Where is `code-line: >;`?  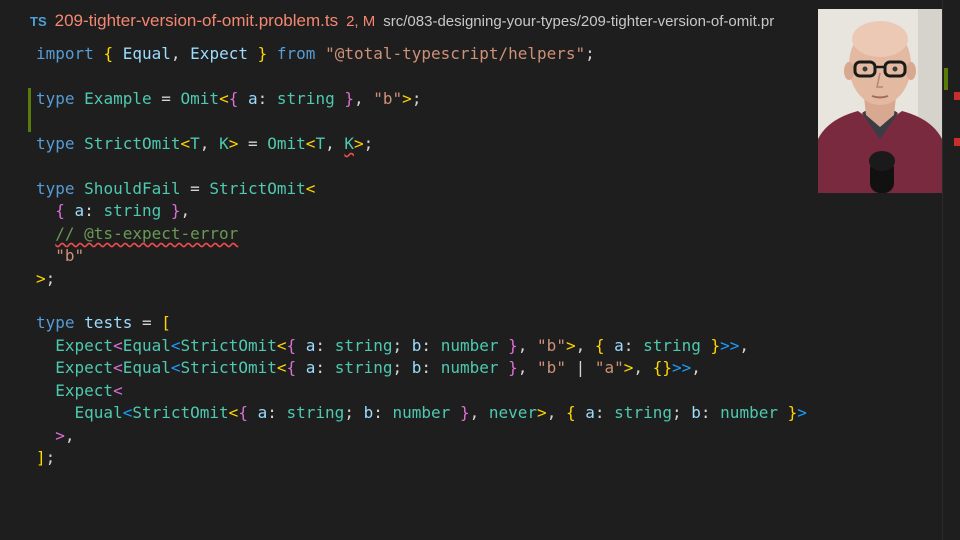
code-line: >; is located at coordinates (46, 278).